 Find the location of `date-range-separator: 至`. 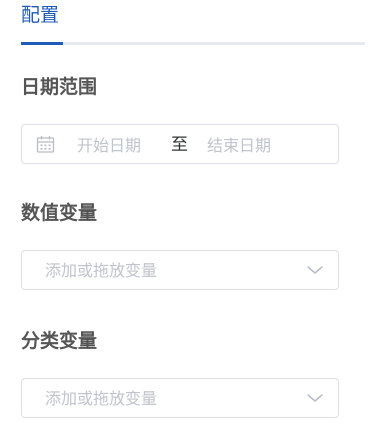

date-range-separator: 至 is located at coordinates (179, 145).